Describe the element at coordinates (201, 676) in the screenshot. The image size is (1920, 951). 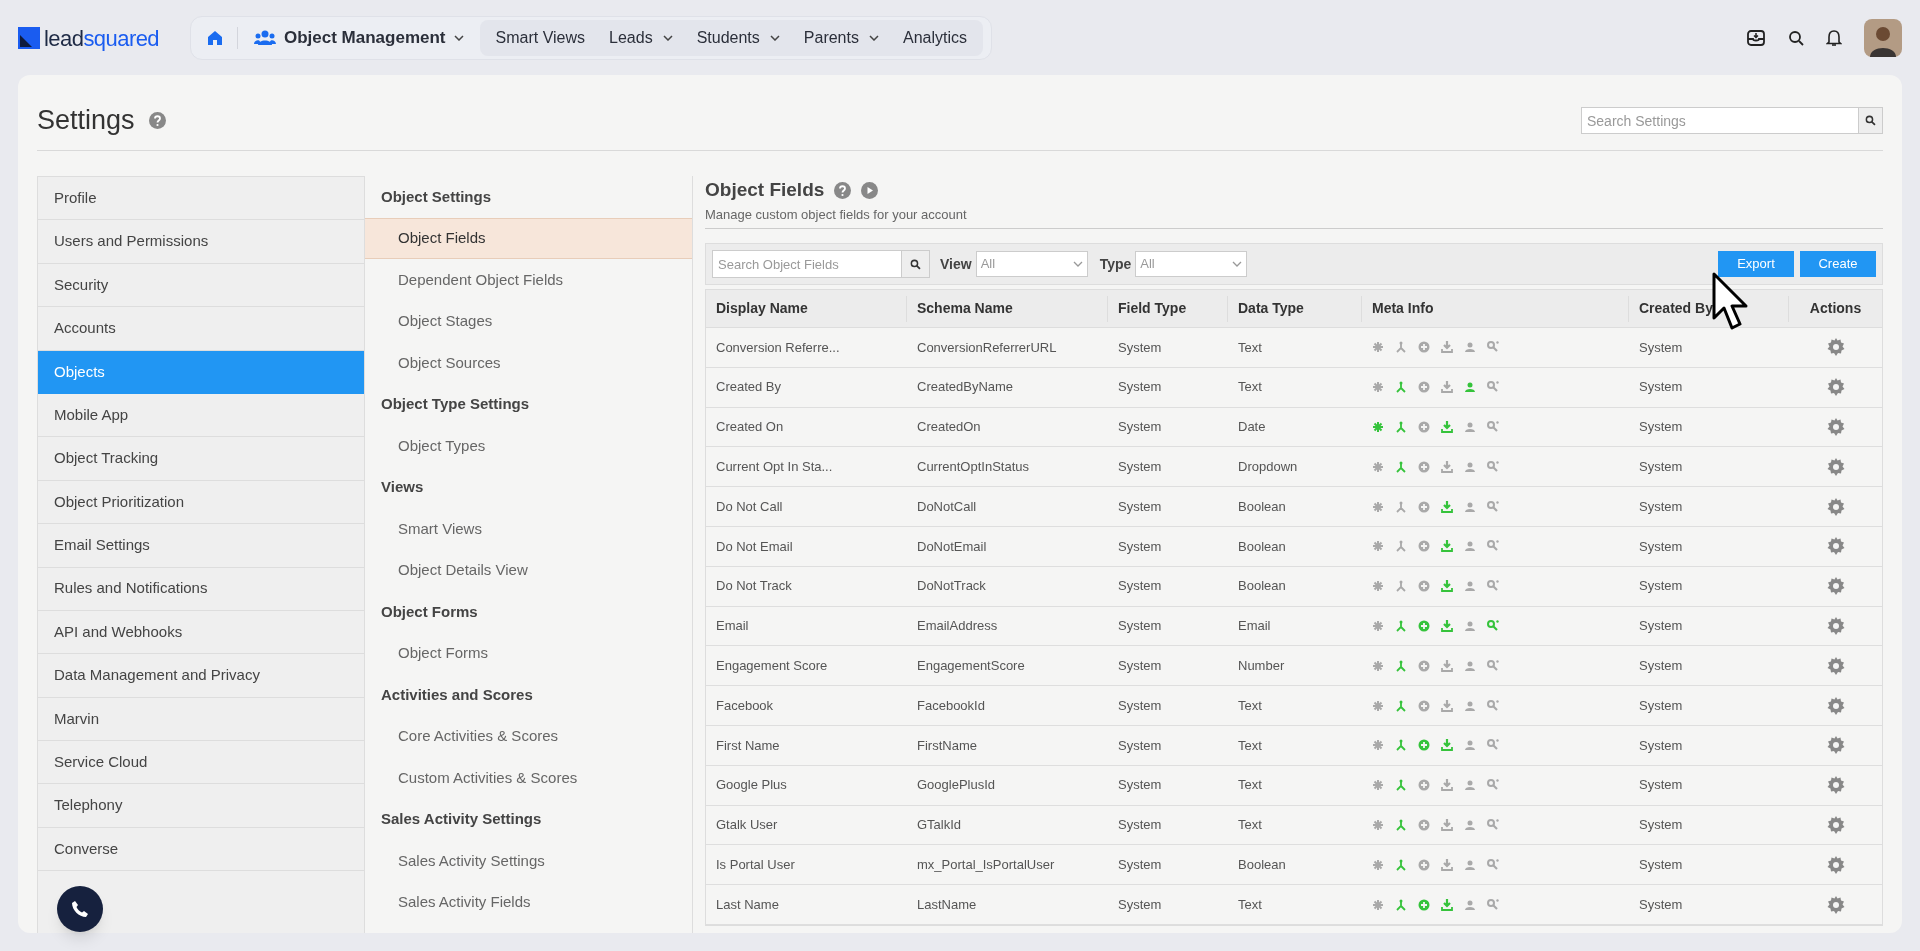
I see `sidebar-item: Data Management and Privacy` at that location.